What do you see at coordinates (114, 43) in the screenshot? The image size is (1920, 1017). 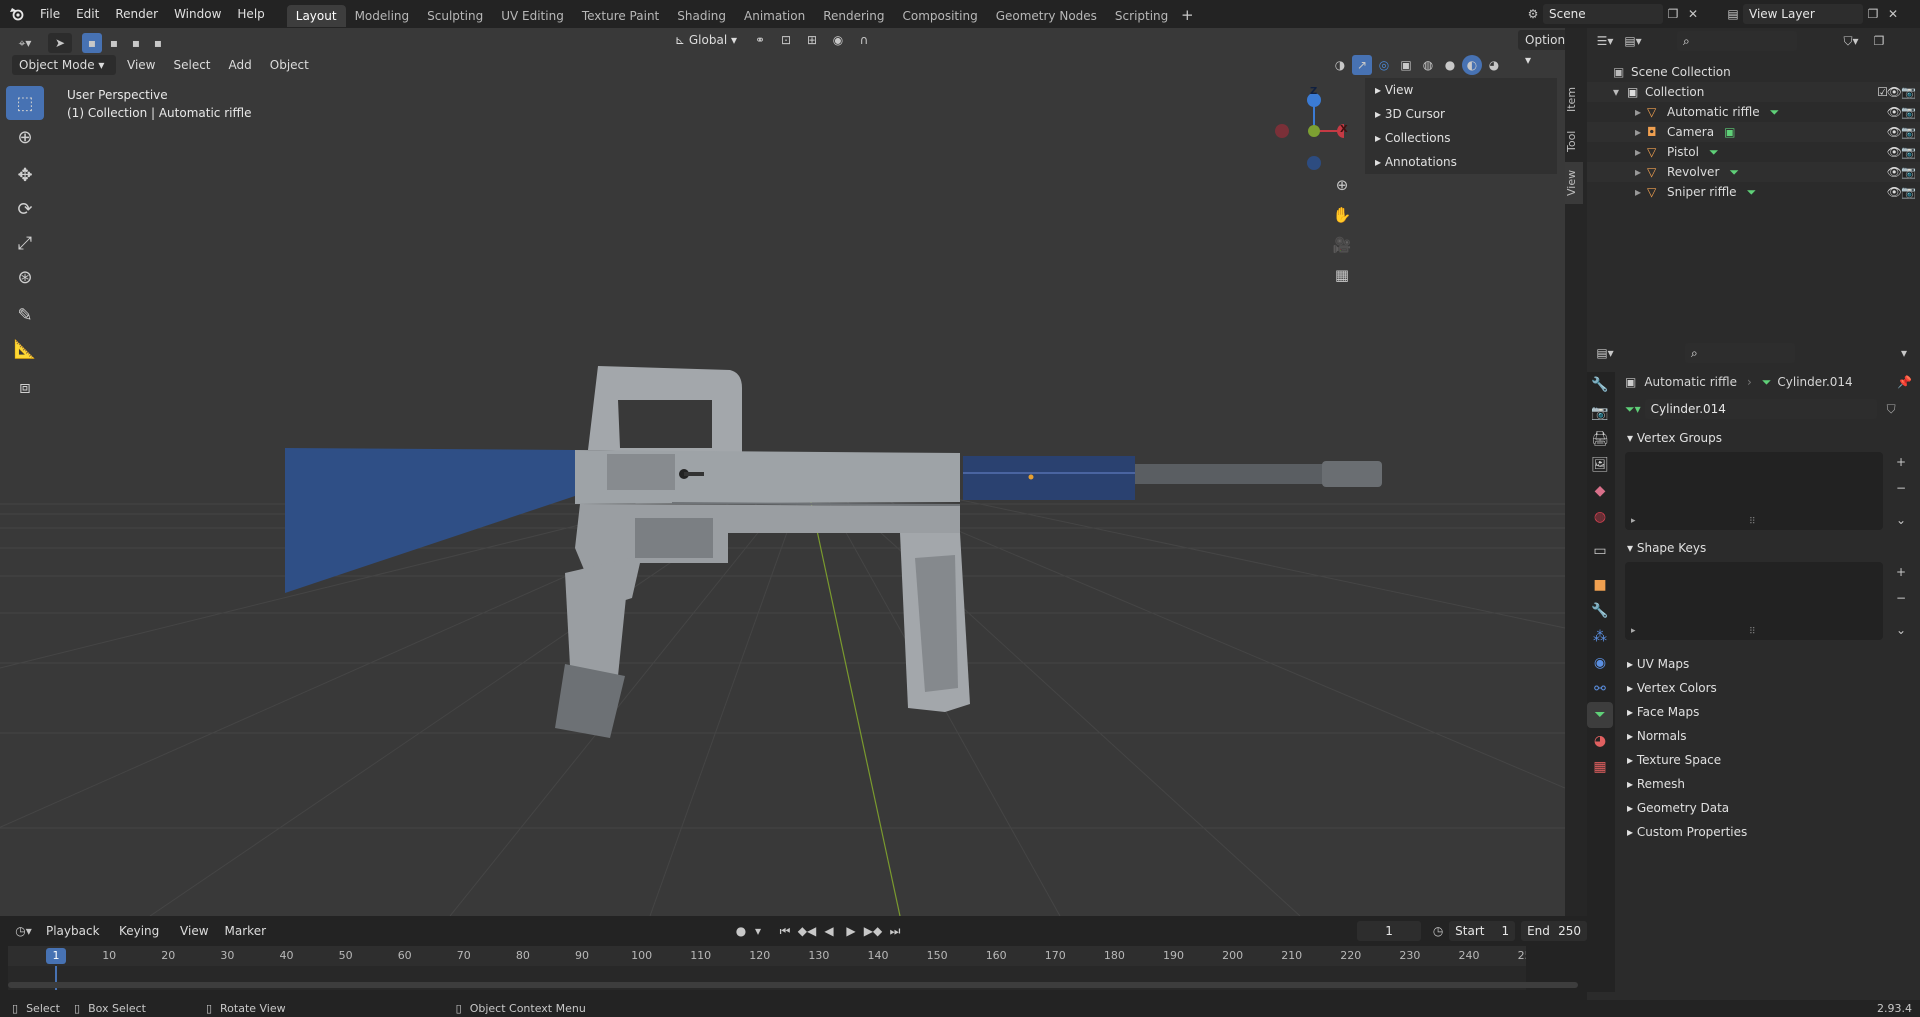 I see `select-mode-extend-icon: ▪` at bounding box center [114, 43].